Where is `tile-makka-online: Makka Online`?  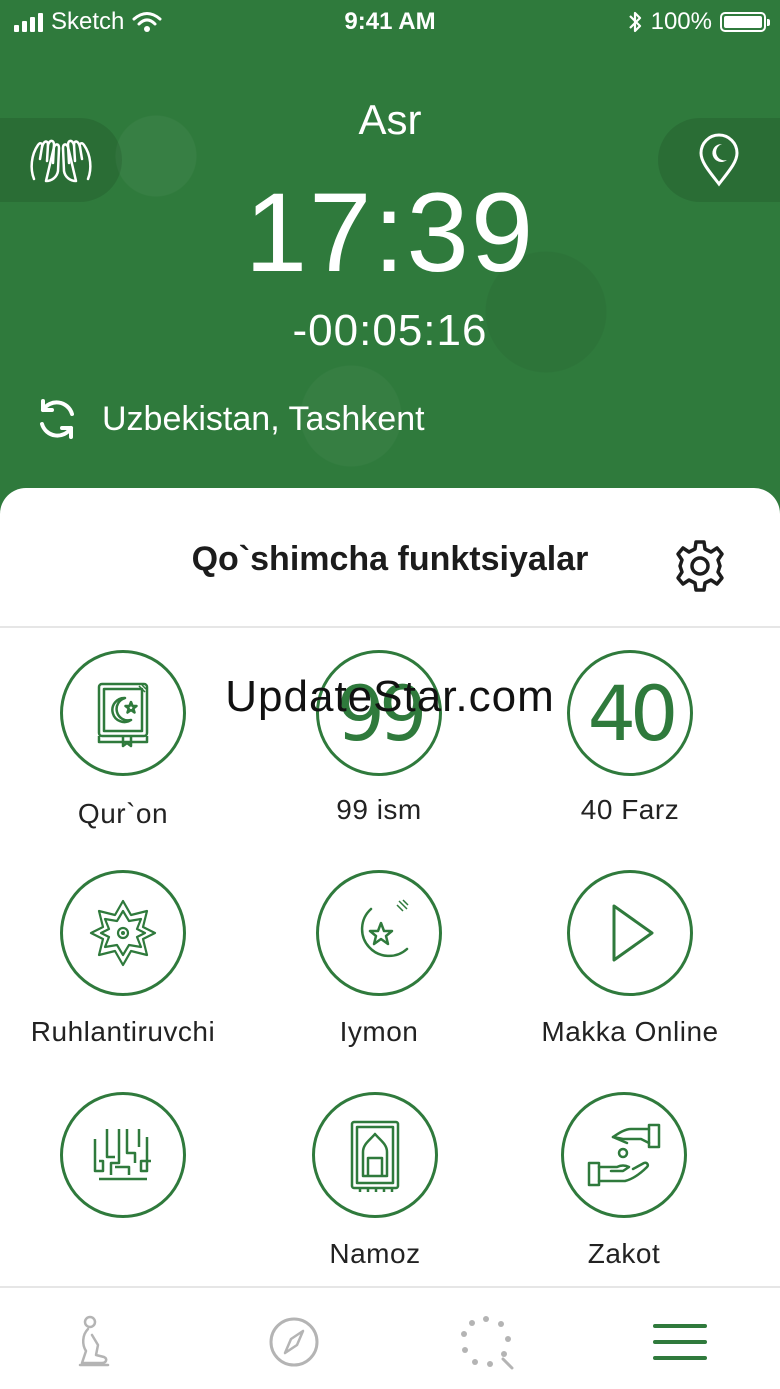 tile-makka-online: Makka Online is located at coordinates (630, 959).